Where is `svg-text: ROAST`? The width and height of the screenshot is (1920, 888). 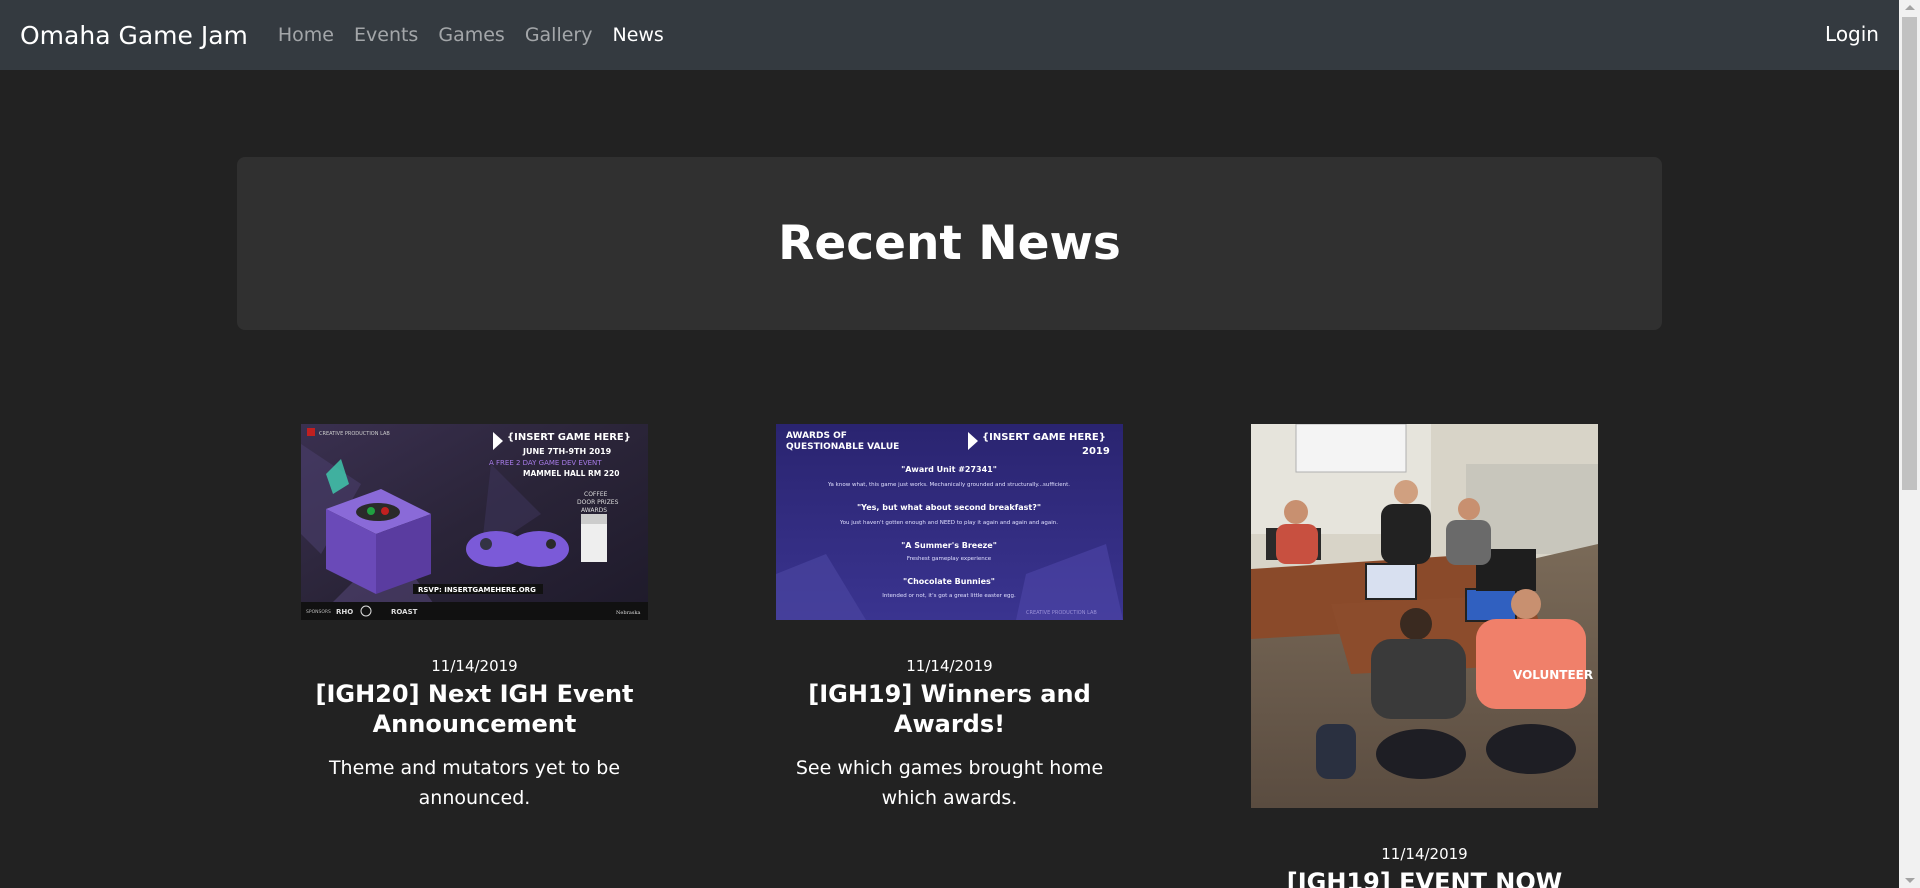
svg-text: ROAST is located at coordinates (404, 612).